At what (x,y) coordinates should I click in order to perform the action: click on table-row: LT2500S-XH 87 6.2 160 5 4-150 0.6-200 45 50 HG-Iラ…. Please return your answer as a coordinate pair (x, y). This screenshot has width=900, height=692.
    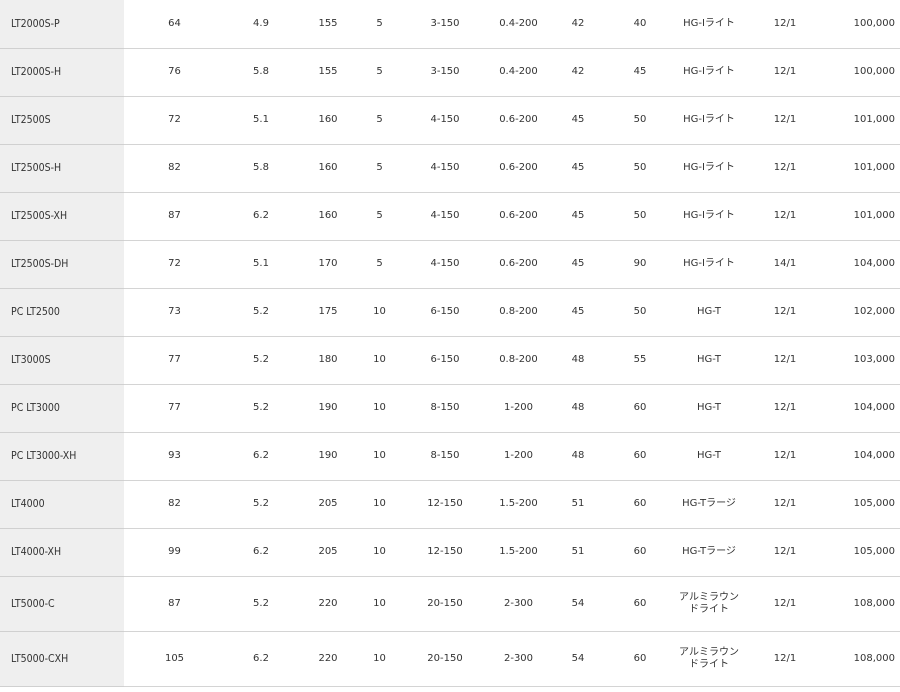
    Looking at the image, I should click on (450, 216).